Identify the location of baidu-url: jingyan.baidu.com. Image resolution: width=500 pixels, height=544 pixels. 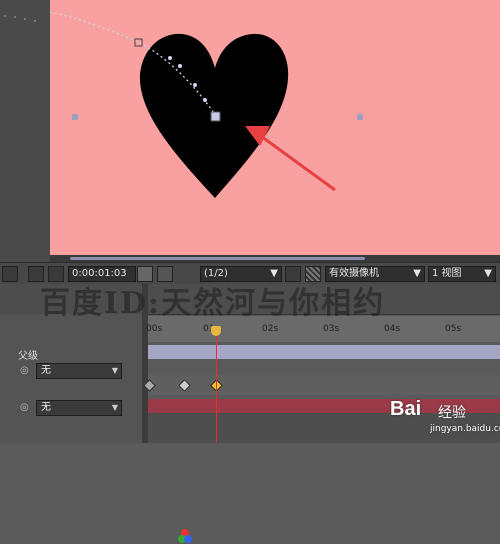
(465, 429).